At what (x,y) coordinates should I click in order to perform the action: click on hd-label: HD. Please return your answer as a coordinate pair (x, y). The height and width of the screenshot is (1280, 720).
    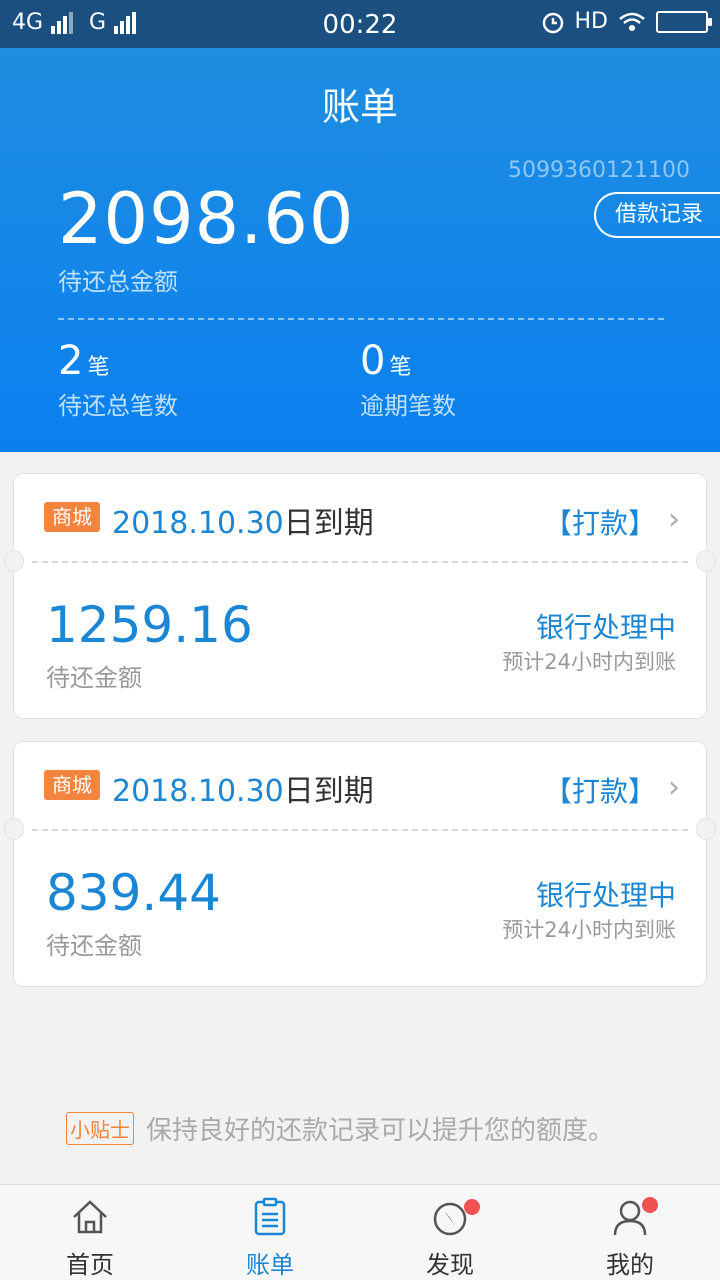
    Looking at the image, I should click on (591, 21).